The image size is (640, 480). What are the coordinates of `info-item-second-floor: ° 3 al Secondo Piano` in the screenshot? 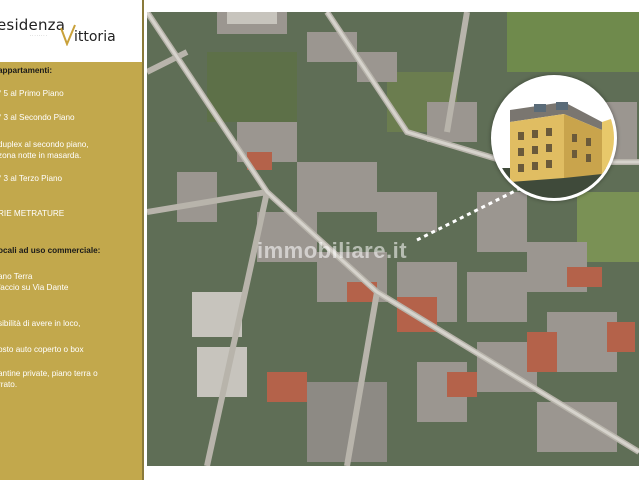 It's located at (37, 117).